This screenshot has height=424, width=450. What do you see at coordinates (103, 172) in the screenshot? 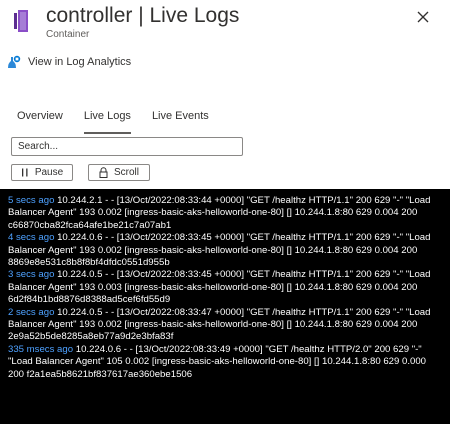
I see `lock-icon` at bounding box center [103, 172].